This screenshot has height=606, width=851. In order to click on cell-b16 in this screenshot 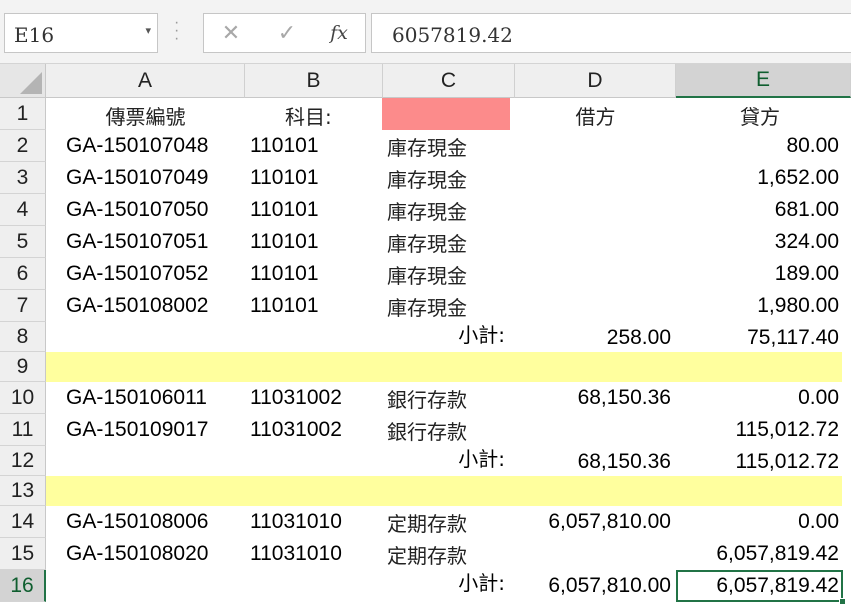, I will do `click(314, 586)`.